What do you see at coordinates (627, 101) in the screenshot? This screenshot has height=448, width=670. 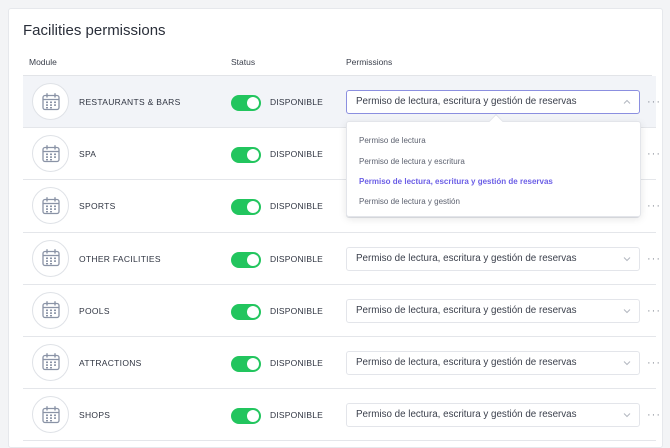 I see `chevron-up-icon` at bounding box center [627, 101].